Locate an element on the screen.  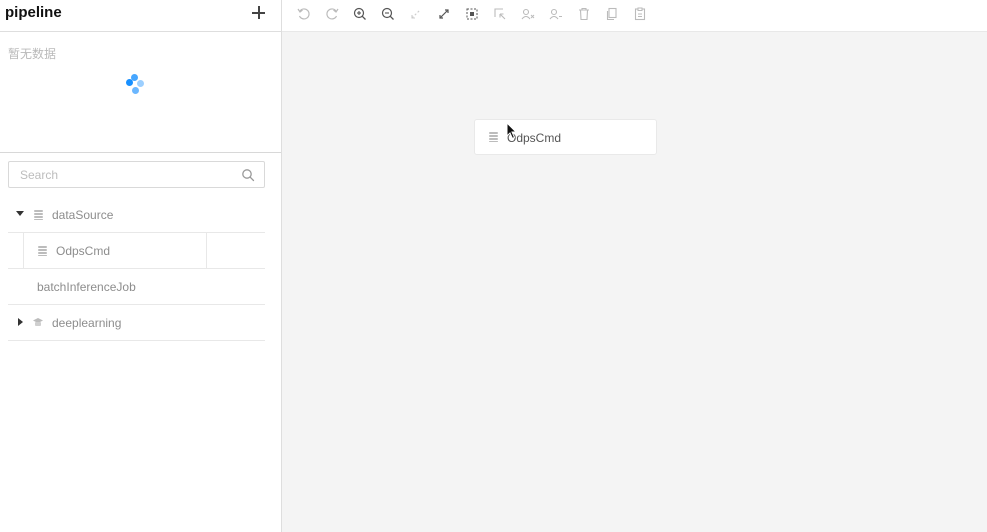
paste-icon is located at coordinates (640, 14).